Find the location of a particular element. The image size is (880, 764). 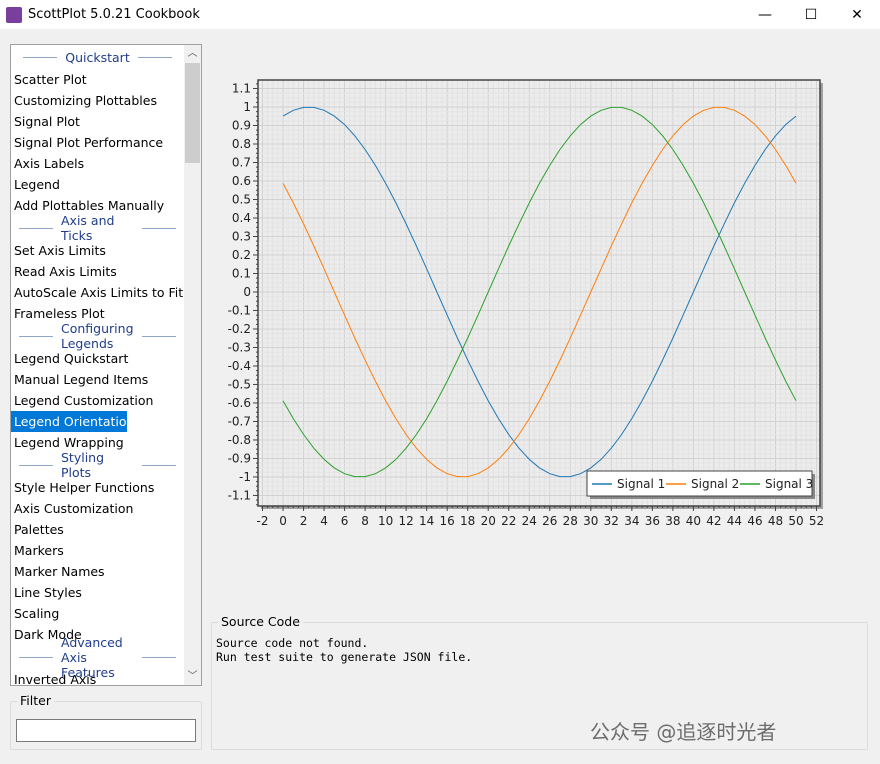

x-tick-label: 32 is located at coordinates (611, 521).